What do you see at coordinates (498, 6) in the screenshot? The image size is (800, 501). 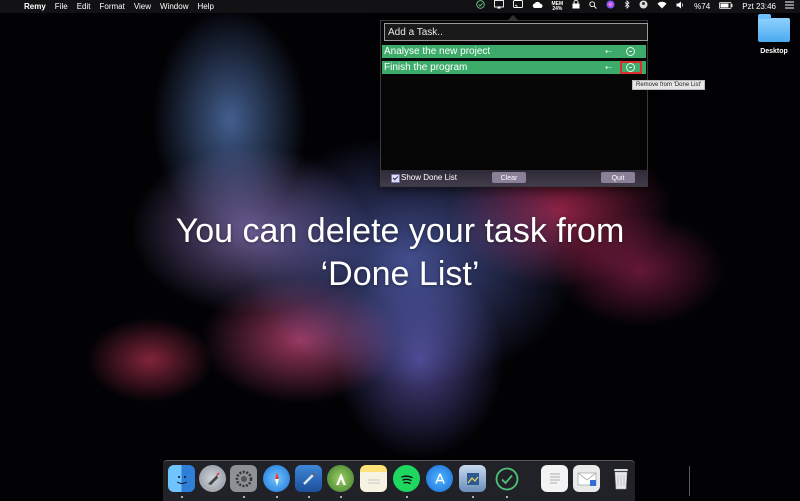 I see `screen-mirroring-icon` at bounding box center [498, 6].